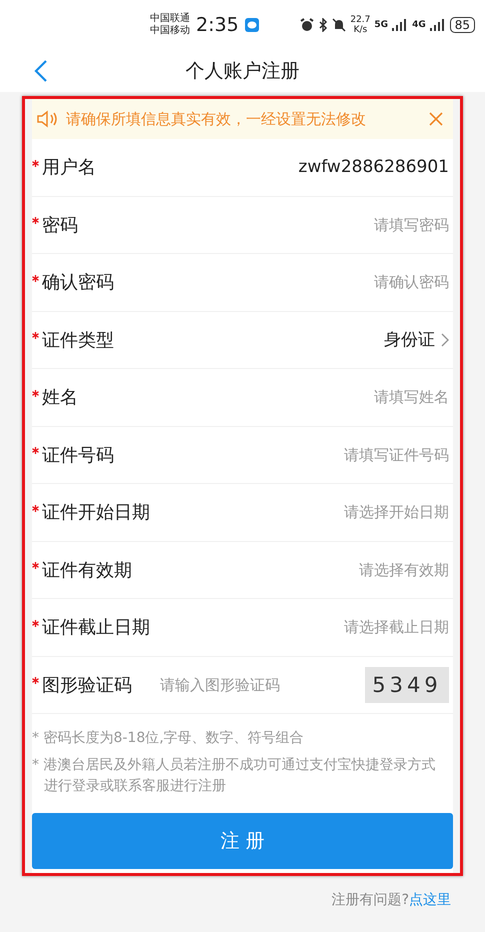 The image size is (485, 932). I want to click on field-label: 证件类型, so click(78, 340).